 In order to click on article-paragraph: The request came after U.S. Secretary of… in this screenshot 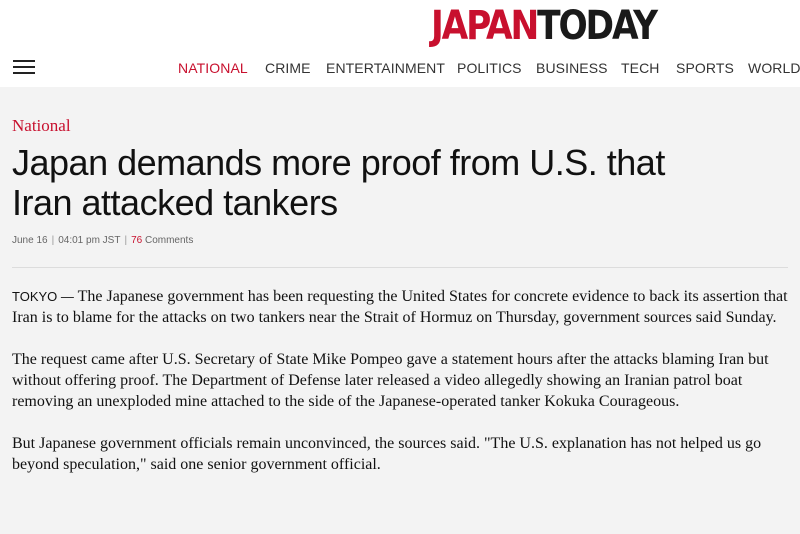, I will do `click(390, 380)`.